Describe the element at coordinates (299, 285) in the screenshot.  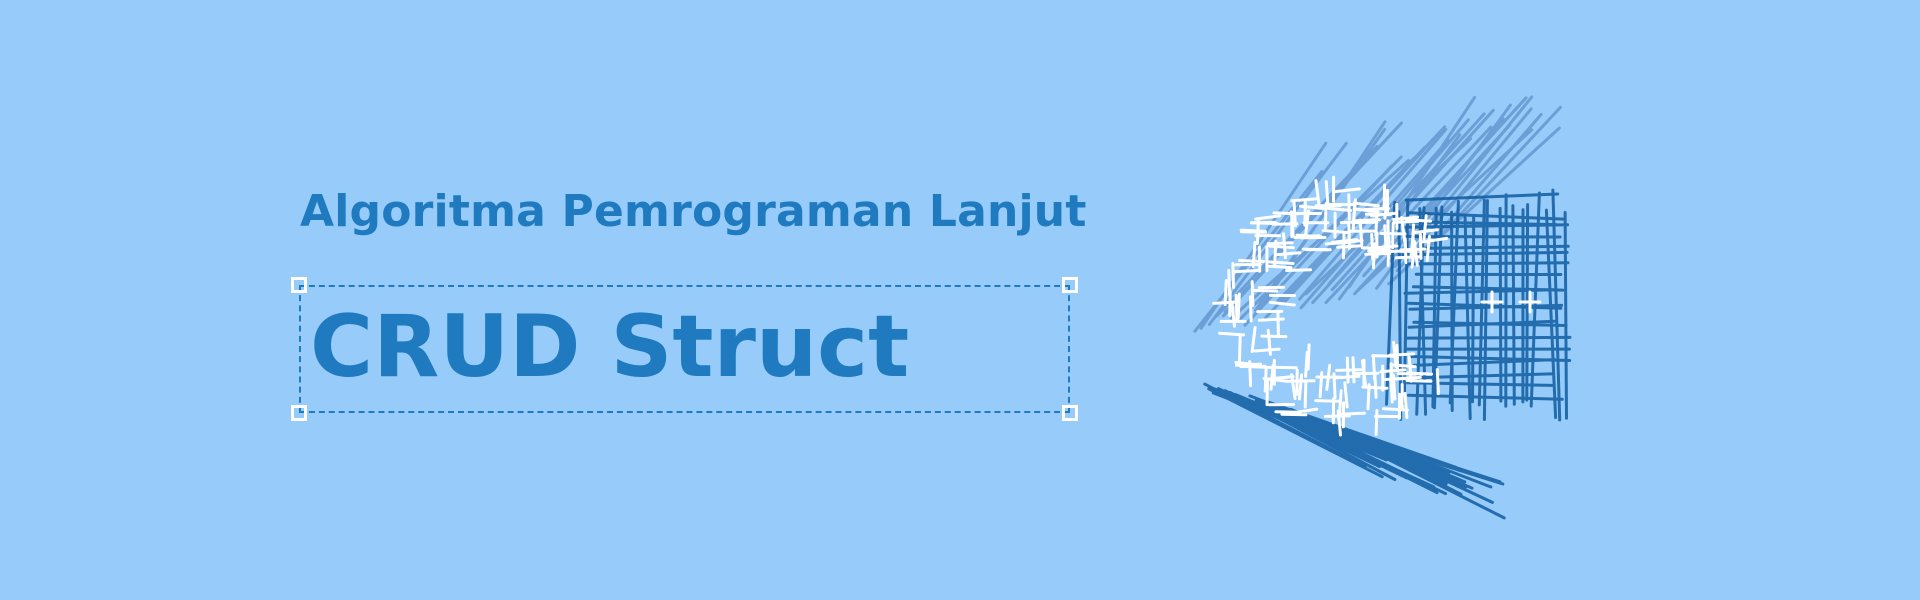
I see `resize-handle-top-left` at that location.